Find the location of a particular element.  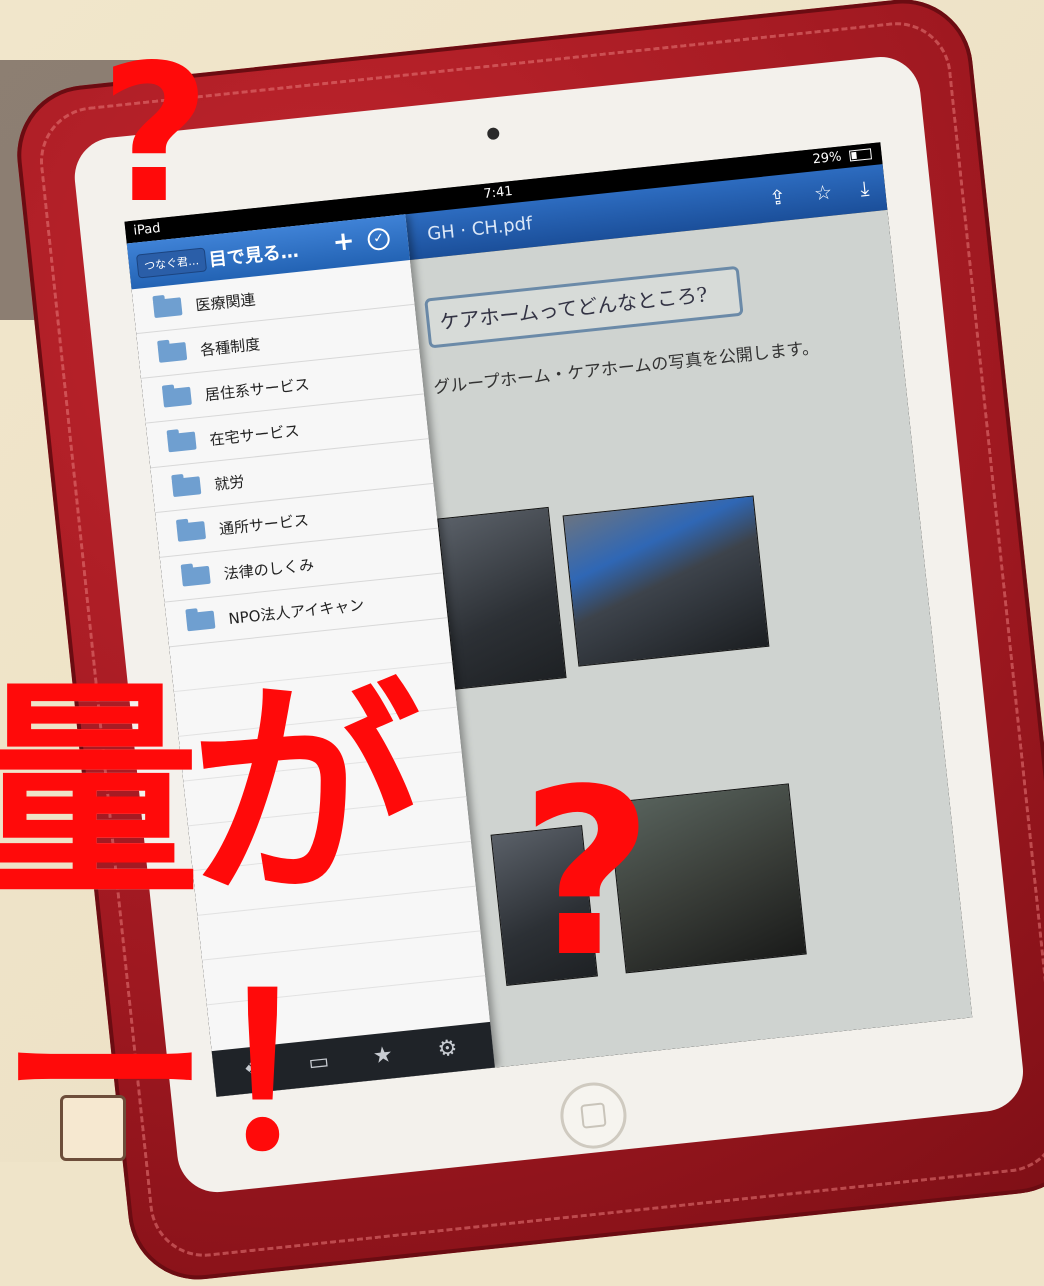

folder-label: 各種制度 is located at coordinates (230, 347).